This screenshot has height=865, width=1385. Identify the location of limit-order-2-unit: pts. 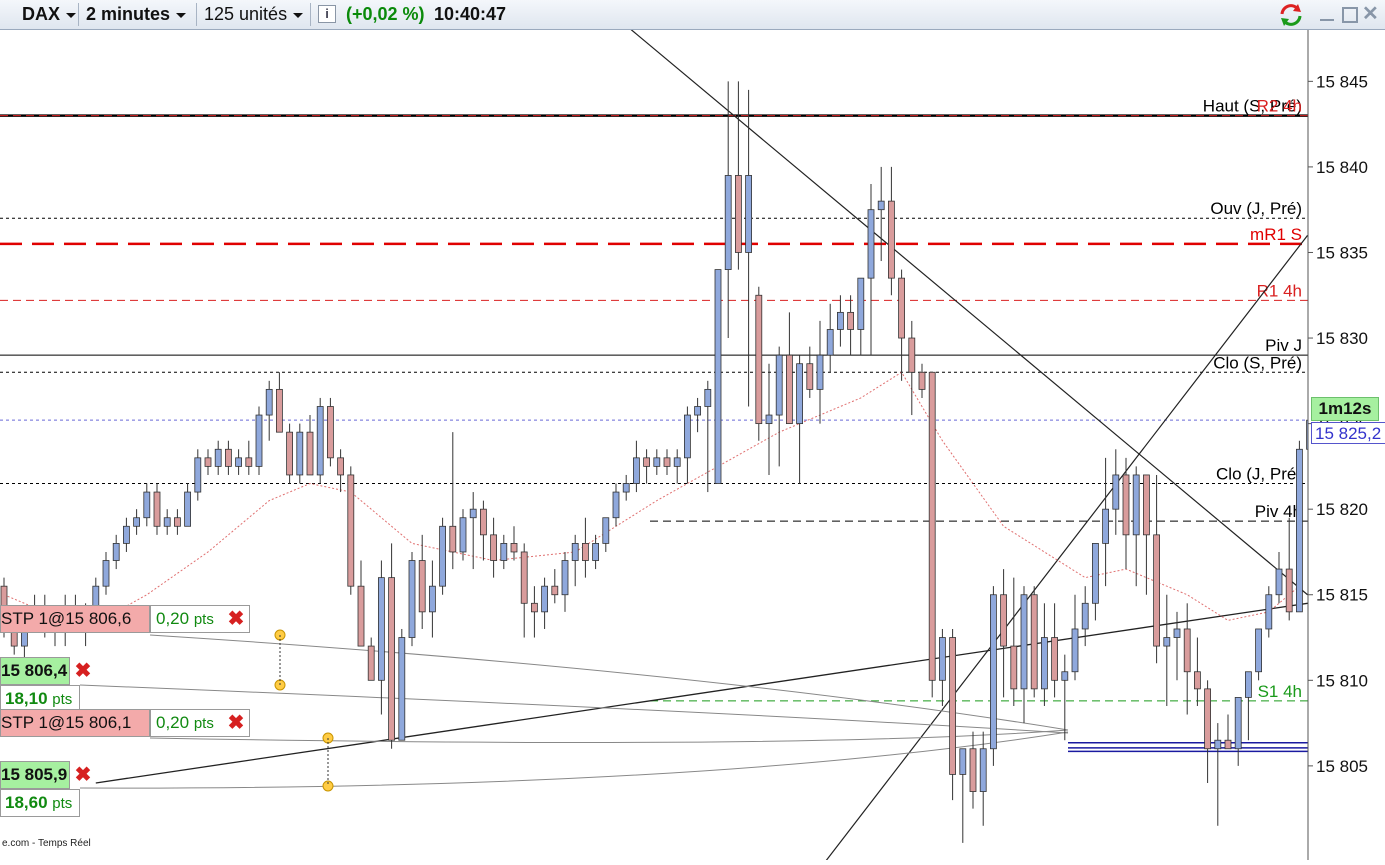
(62, 803).